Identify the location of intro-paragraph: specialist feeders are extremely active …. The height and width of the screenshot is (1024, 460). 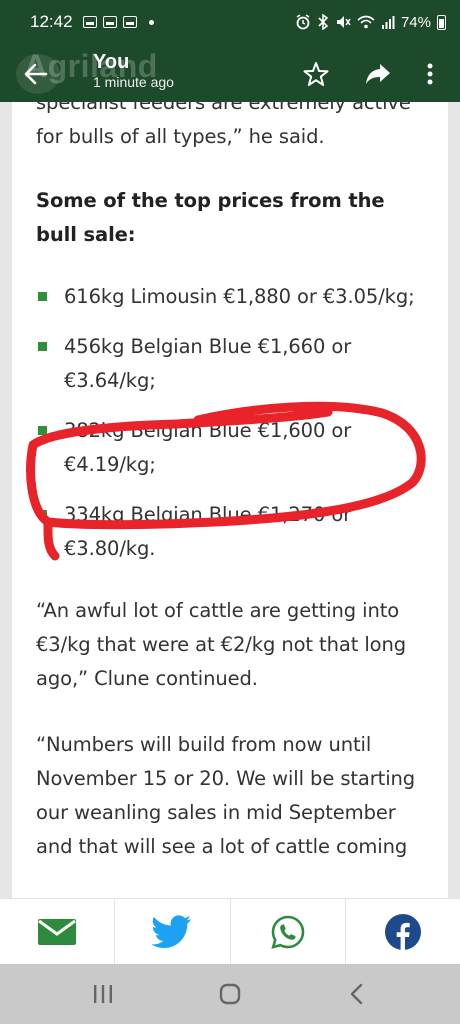
(230, 128).